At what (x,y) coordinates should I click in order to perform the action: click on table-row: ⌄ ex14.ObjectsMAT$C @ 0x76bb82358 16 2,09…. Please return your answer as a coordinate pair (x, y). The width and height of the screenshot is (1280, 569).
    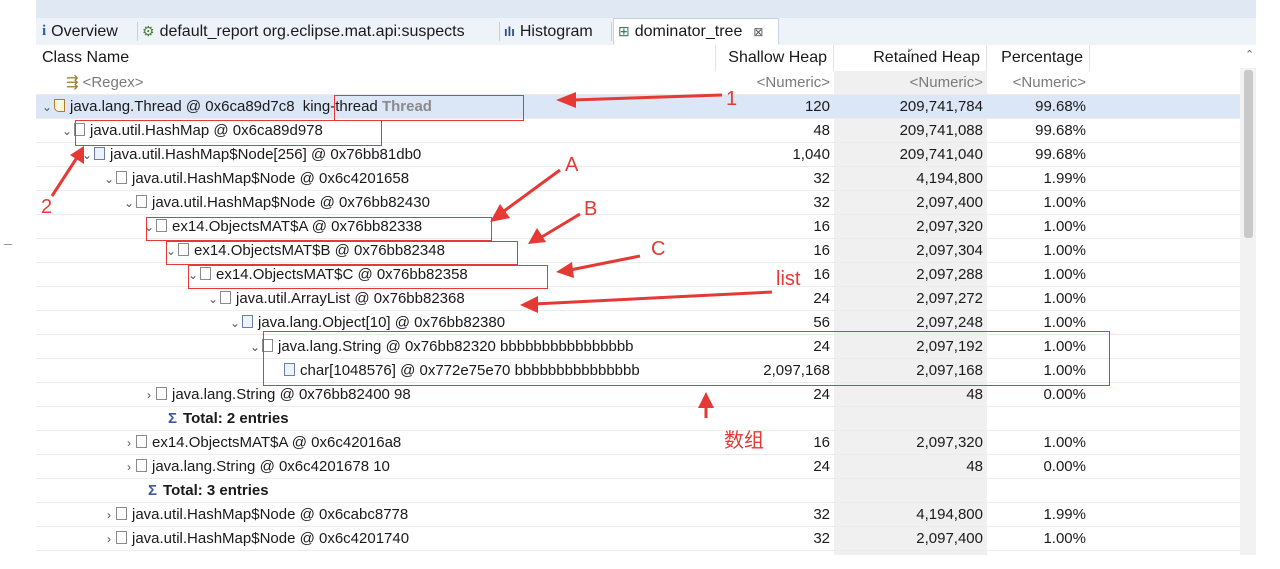
    Looking at the image, I should click on (646, 275).